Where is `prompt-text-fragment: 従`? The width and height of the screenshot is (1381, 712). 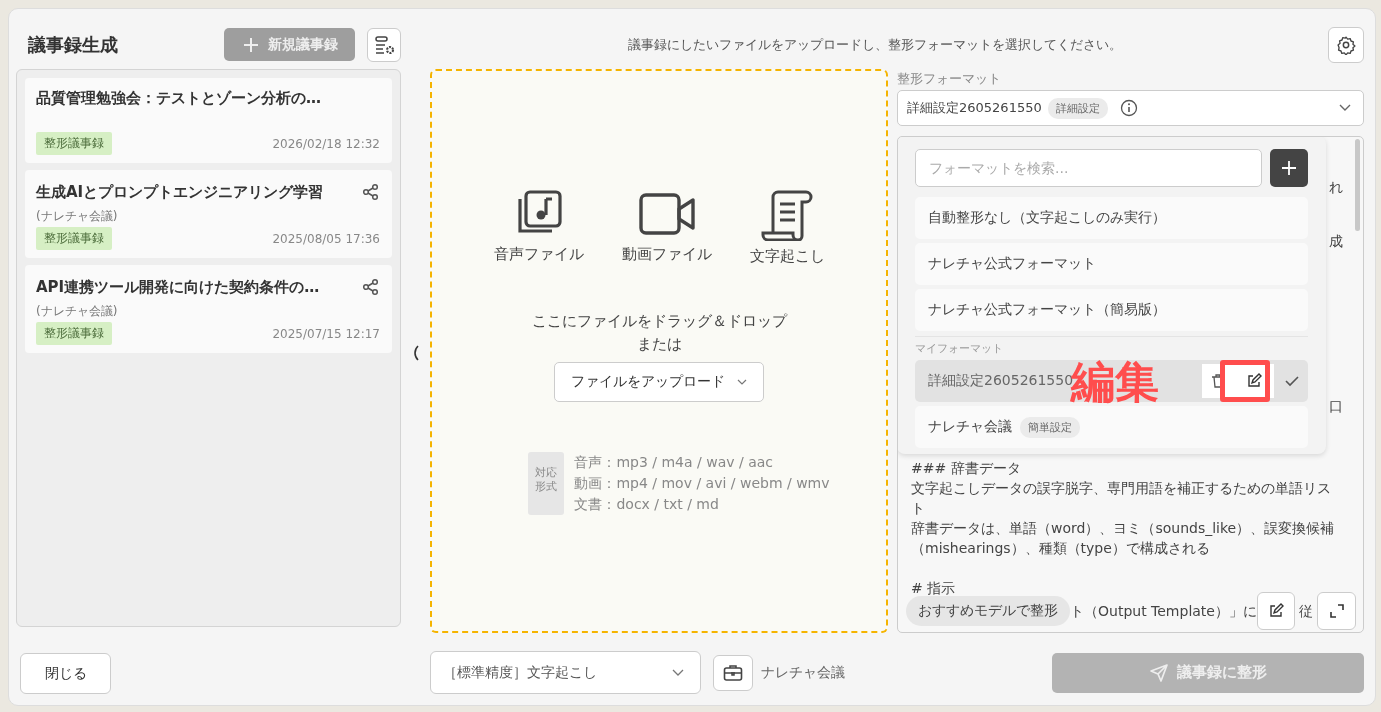
prompt-text-fragment: 従 is located at coordinates (1306, 611).